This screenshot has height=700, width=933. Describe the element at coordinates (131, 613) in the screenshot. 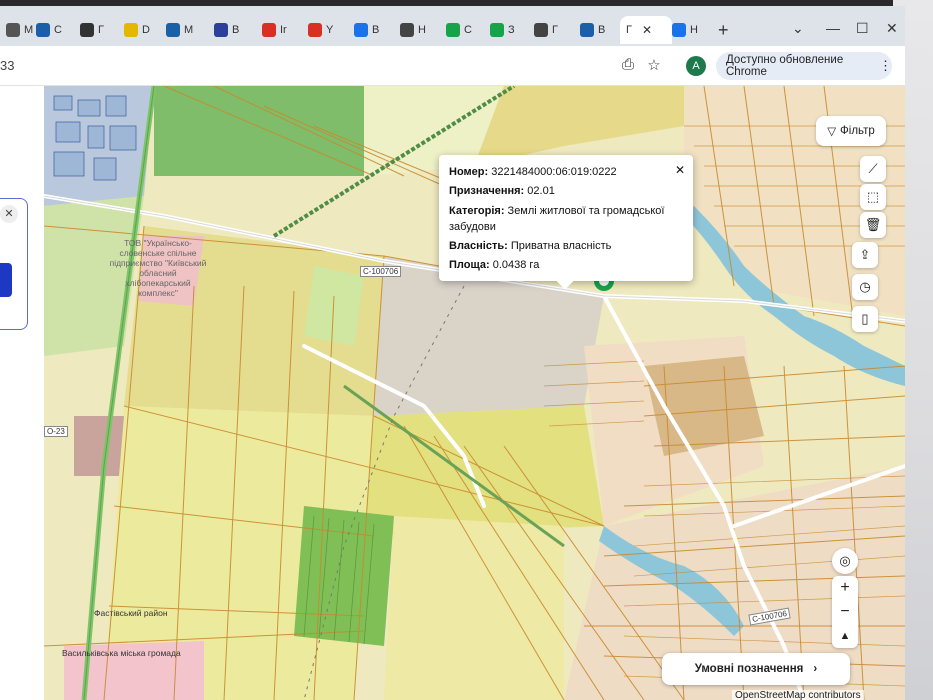

I see `district-label: Фастівський район` at that location.